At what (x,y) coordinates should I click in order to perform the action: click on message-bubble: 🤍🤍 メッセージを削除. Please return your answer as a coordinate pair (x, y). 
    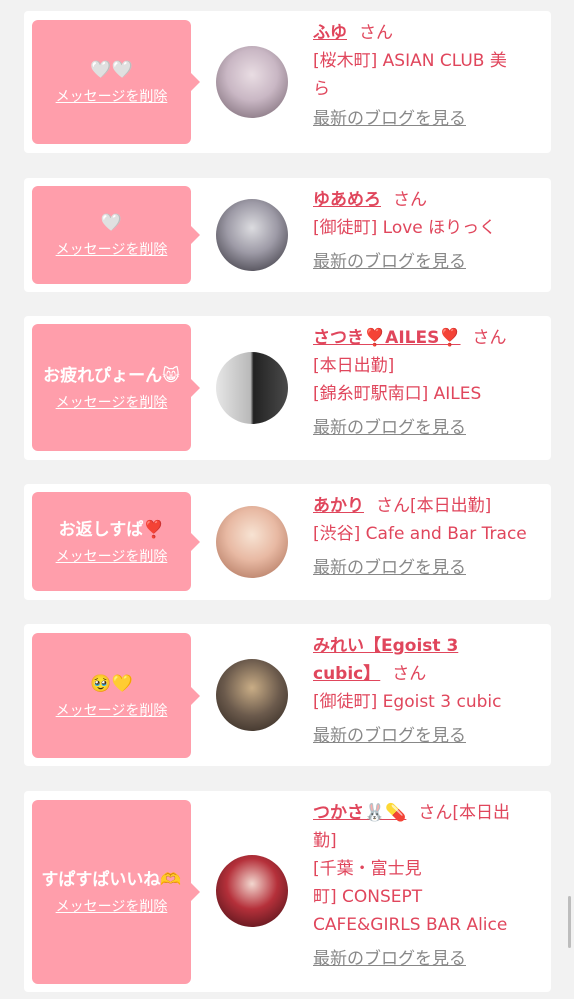
    Looking at the image, I should click on (116, 82).